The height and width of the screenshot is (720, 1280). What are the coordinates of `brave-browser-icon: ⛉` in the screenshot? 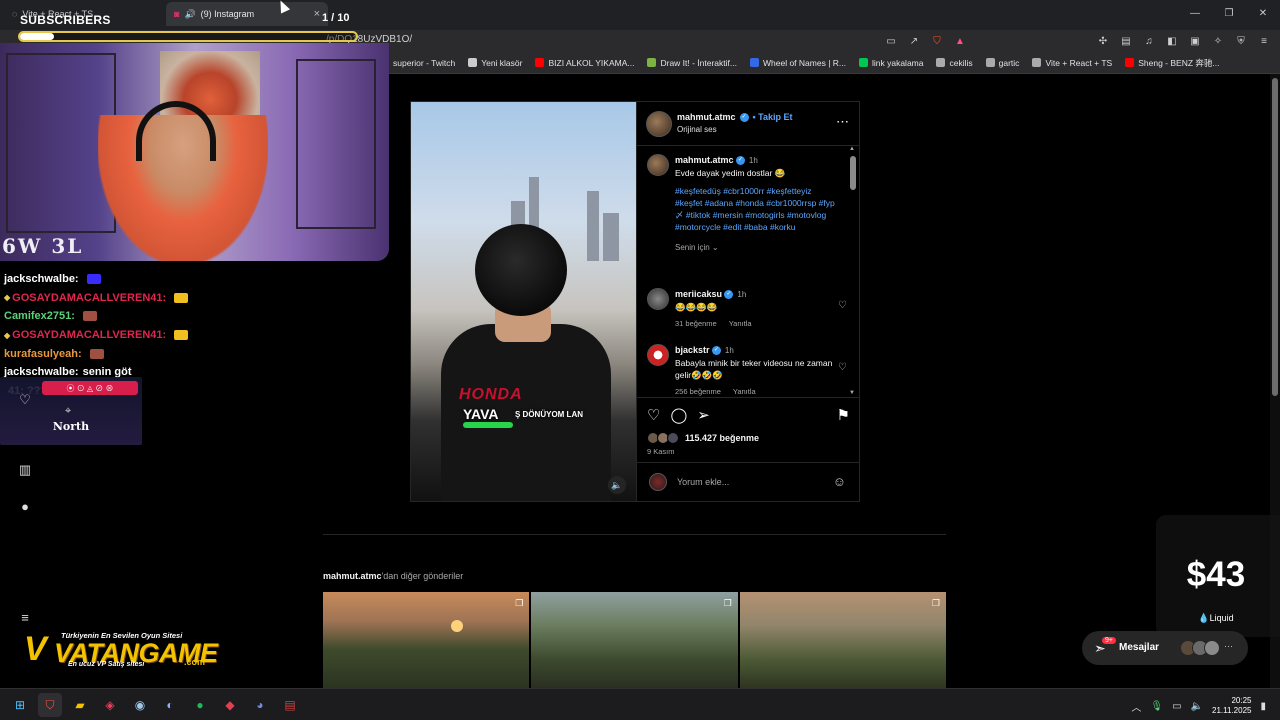 It's located at (50, 705).